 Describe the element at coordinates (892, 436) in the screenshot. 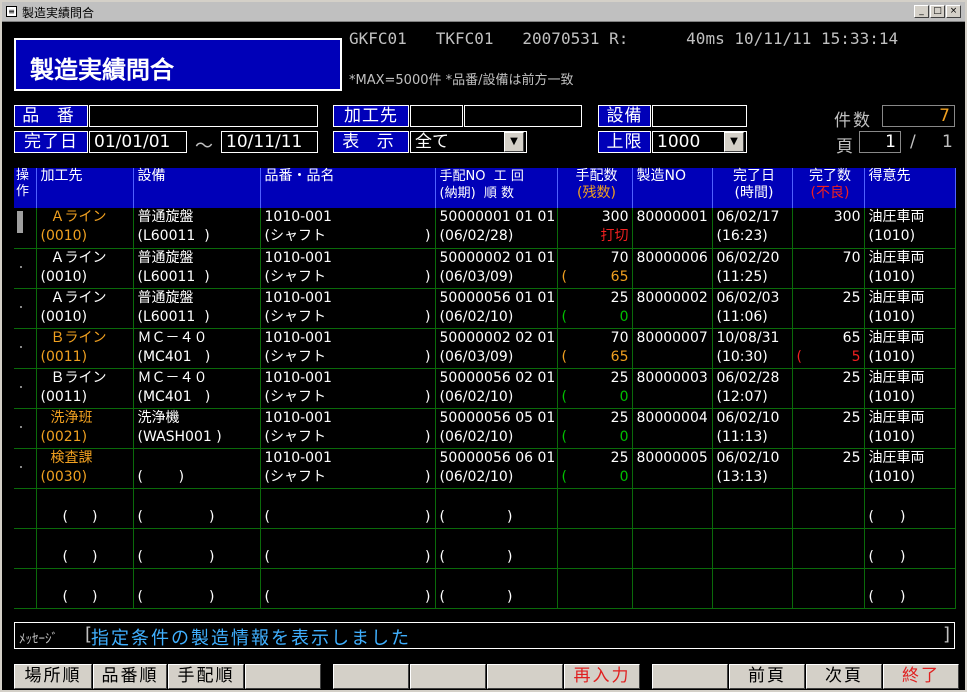

I see `tokuisaki-code: (1010)` at that location.